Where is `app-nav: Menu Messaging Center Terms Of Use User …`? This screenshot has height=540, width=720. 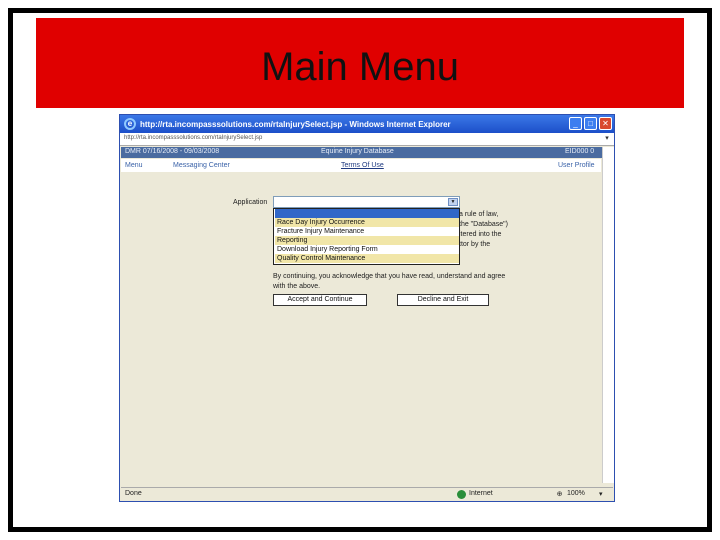 app-nav: Menu Messaging Center Terms Of Use User … is located at coordinates (361, 165).